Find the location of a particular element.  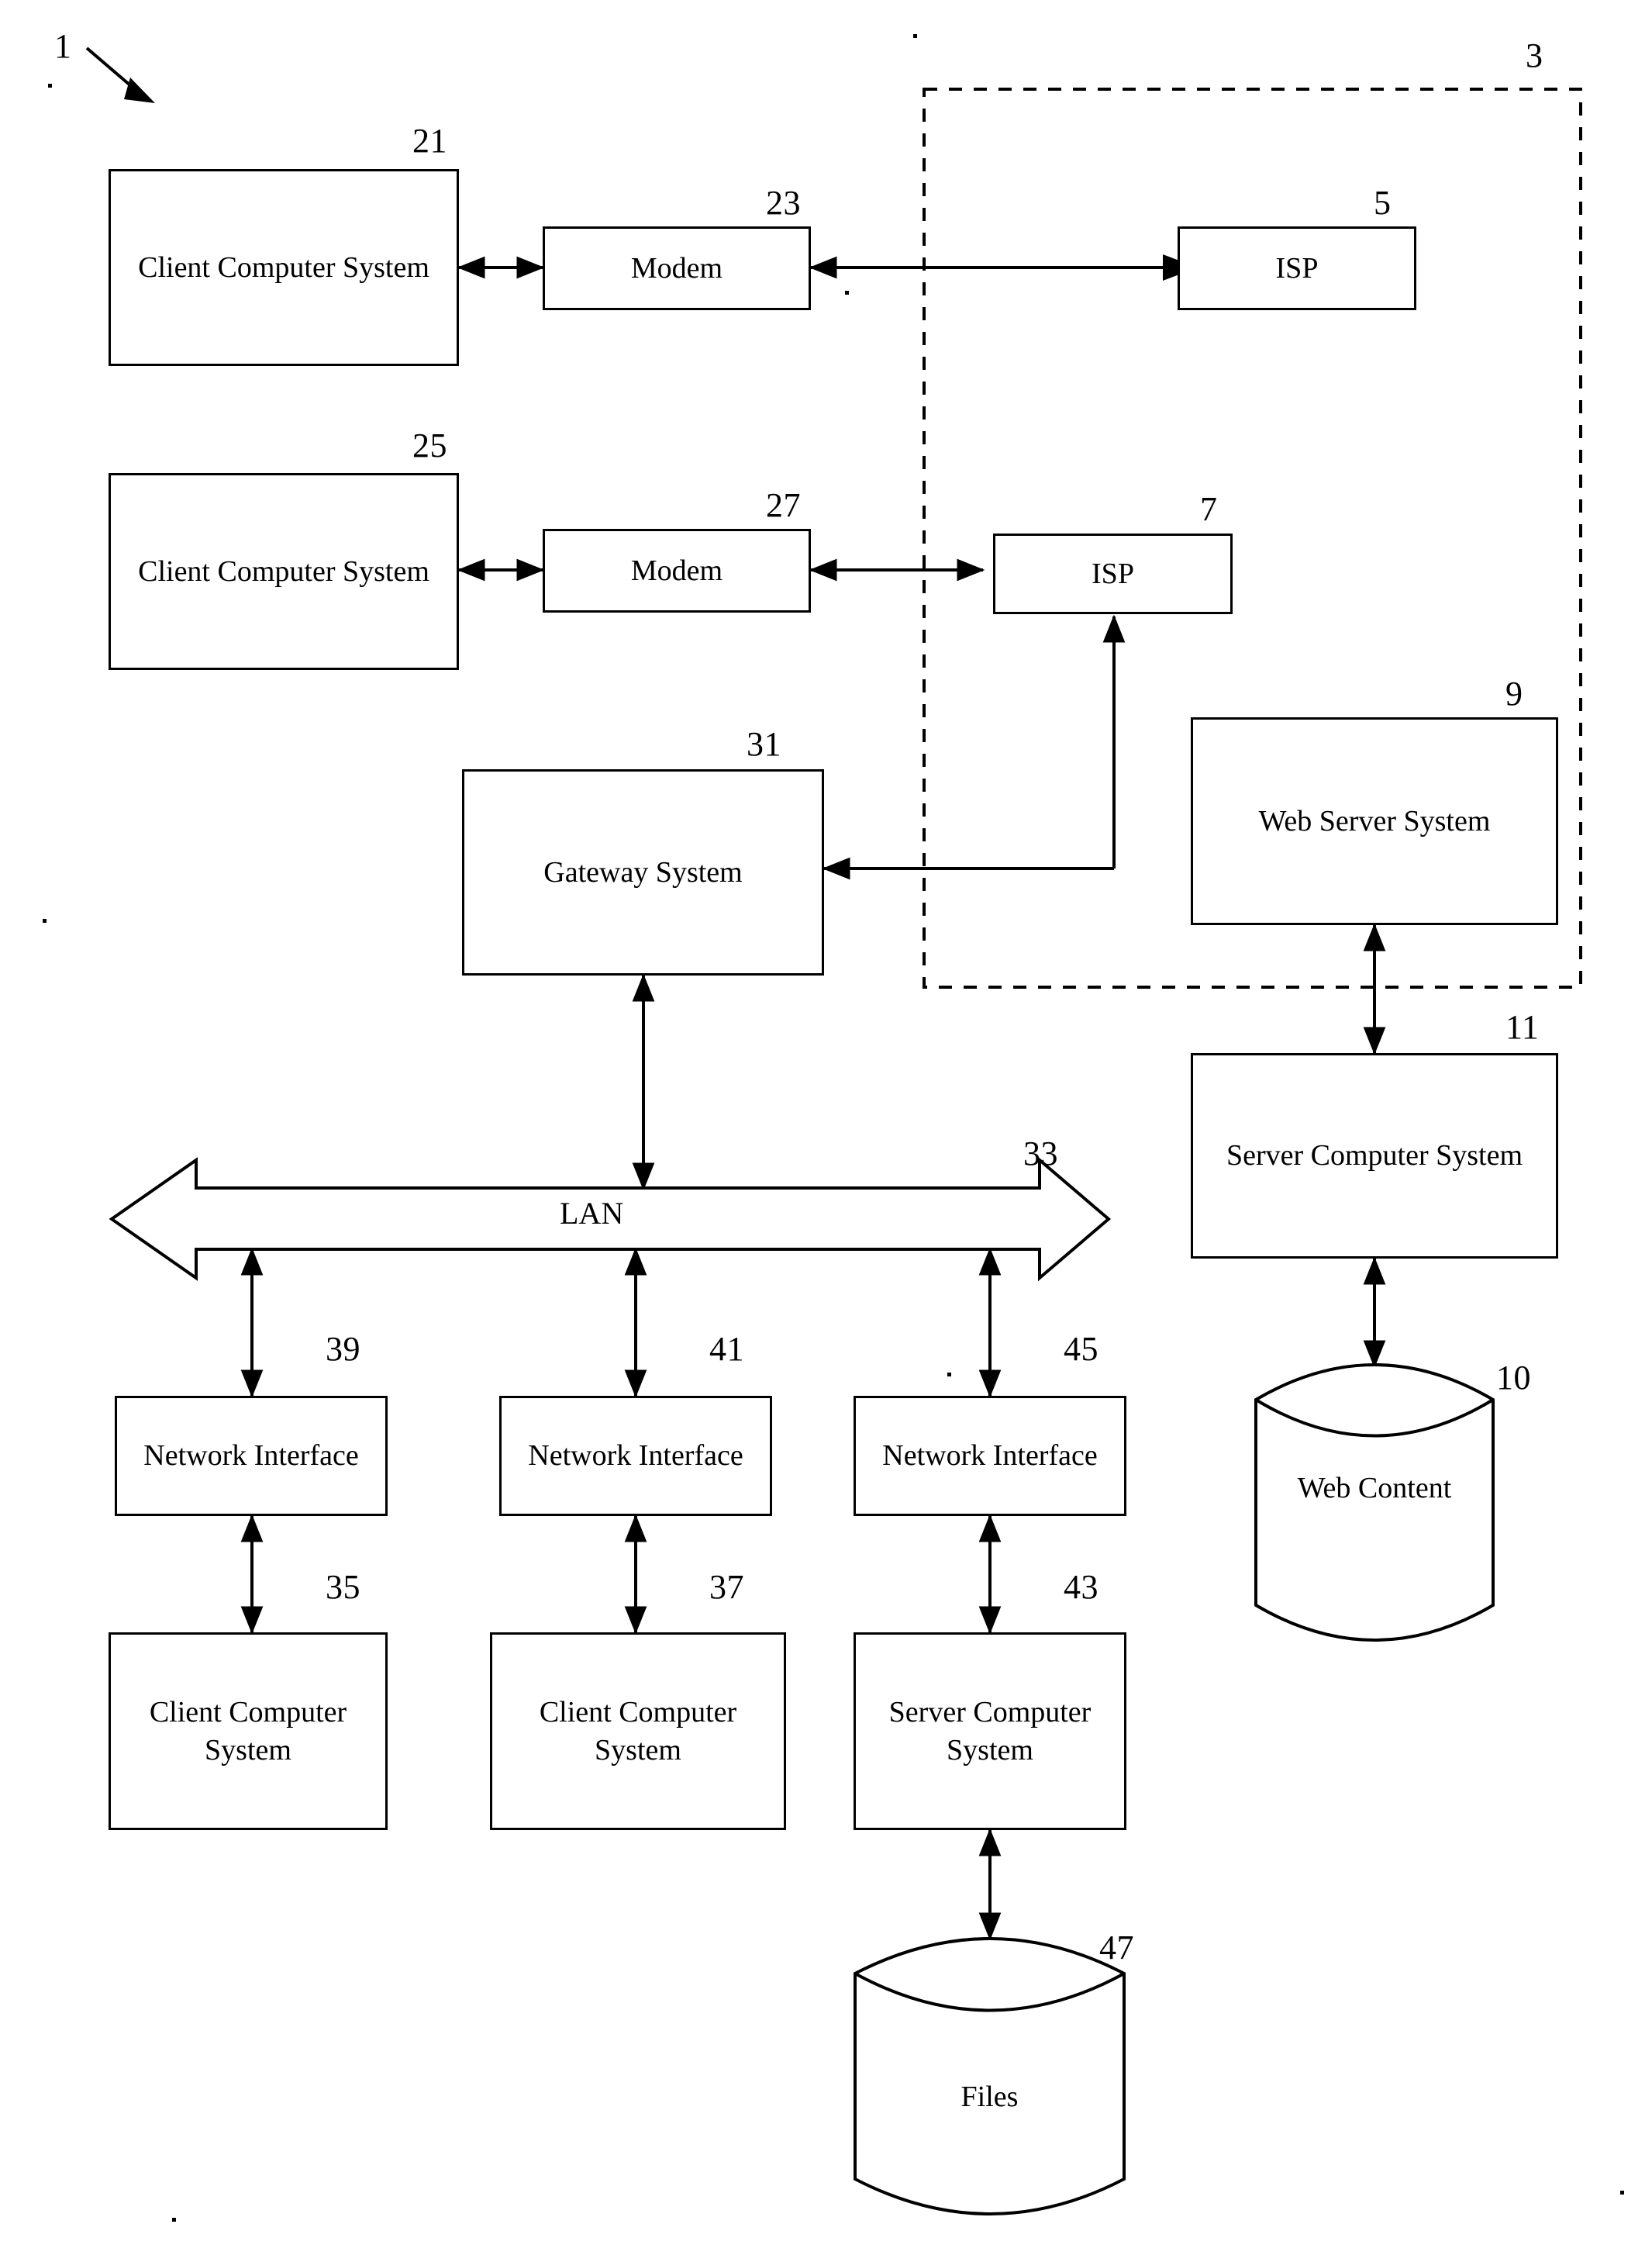

node-client-computer-system-35: Client Computer System is located at coordinates (249, 1731).